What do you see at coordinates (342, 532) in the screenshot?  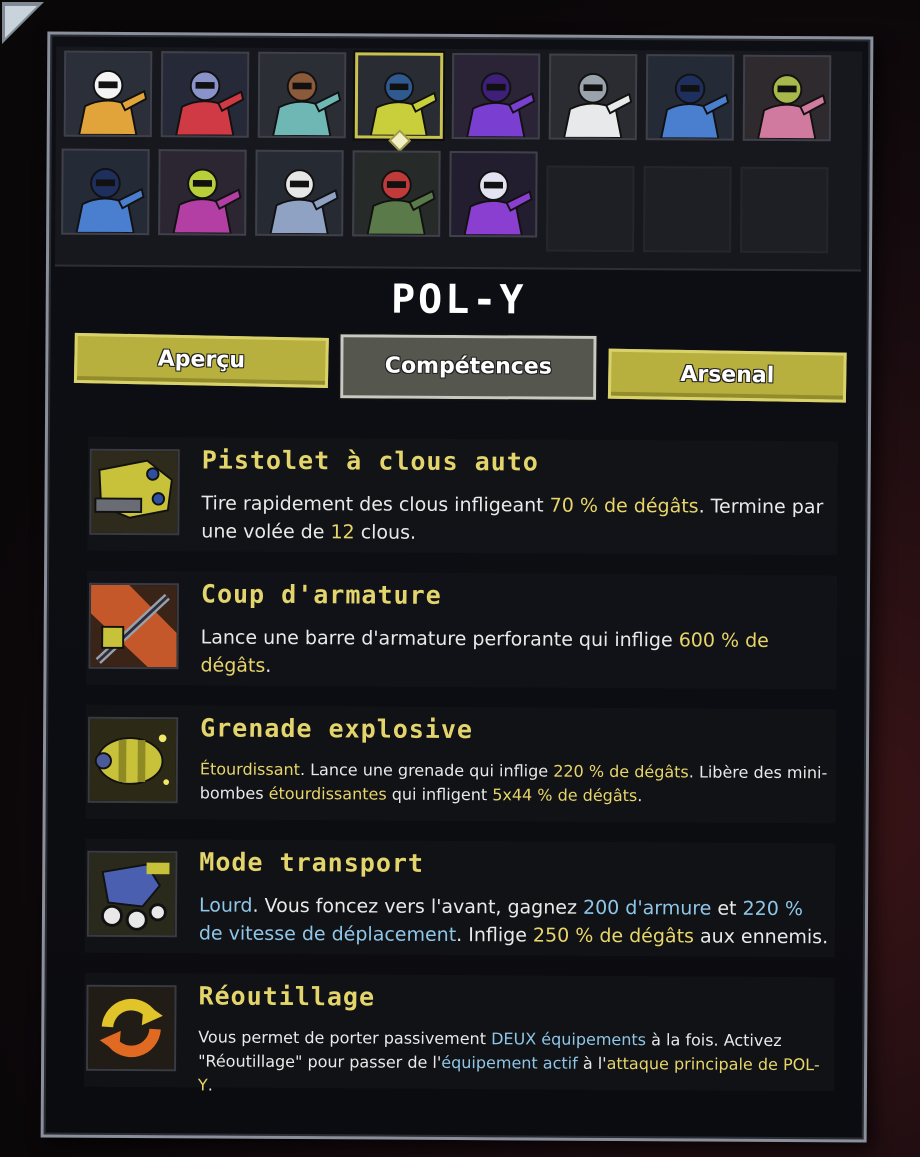 I see `highlight-text: 12` at bounding box center [342, 532].